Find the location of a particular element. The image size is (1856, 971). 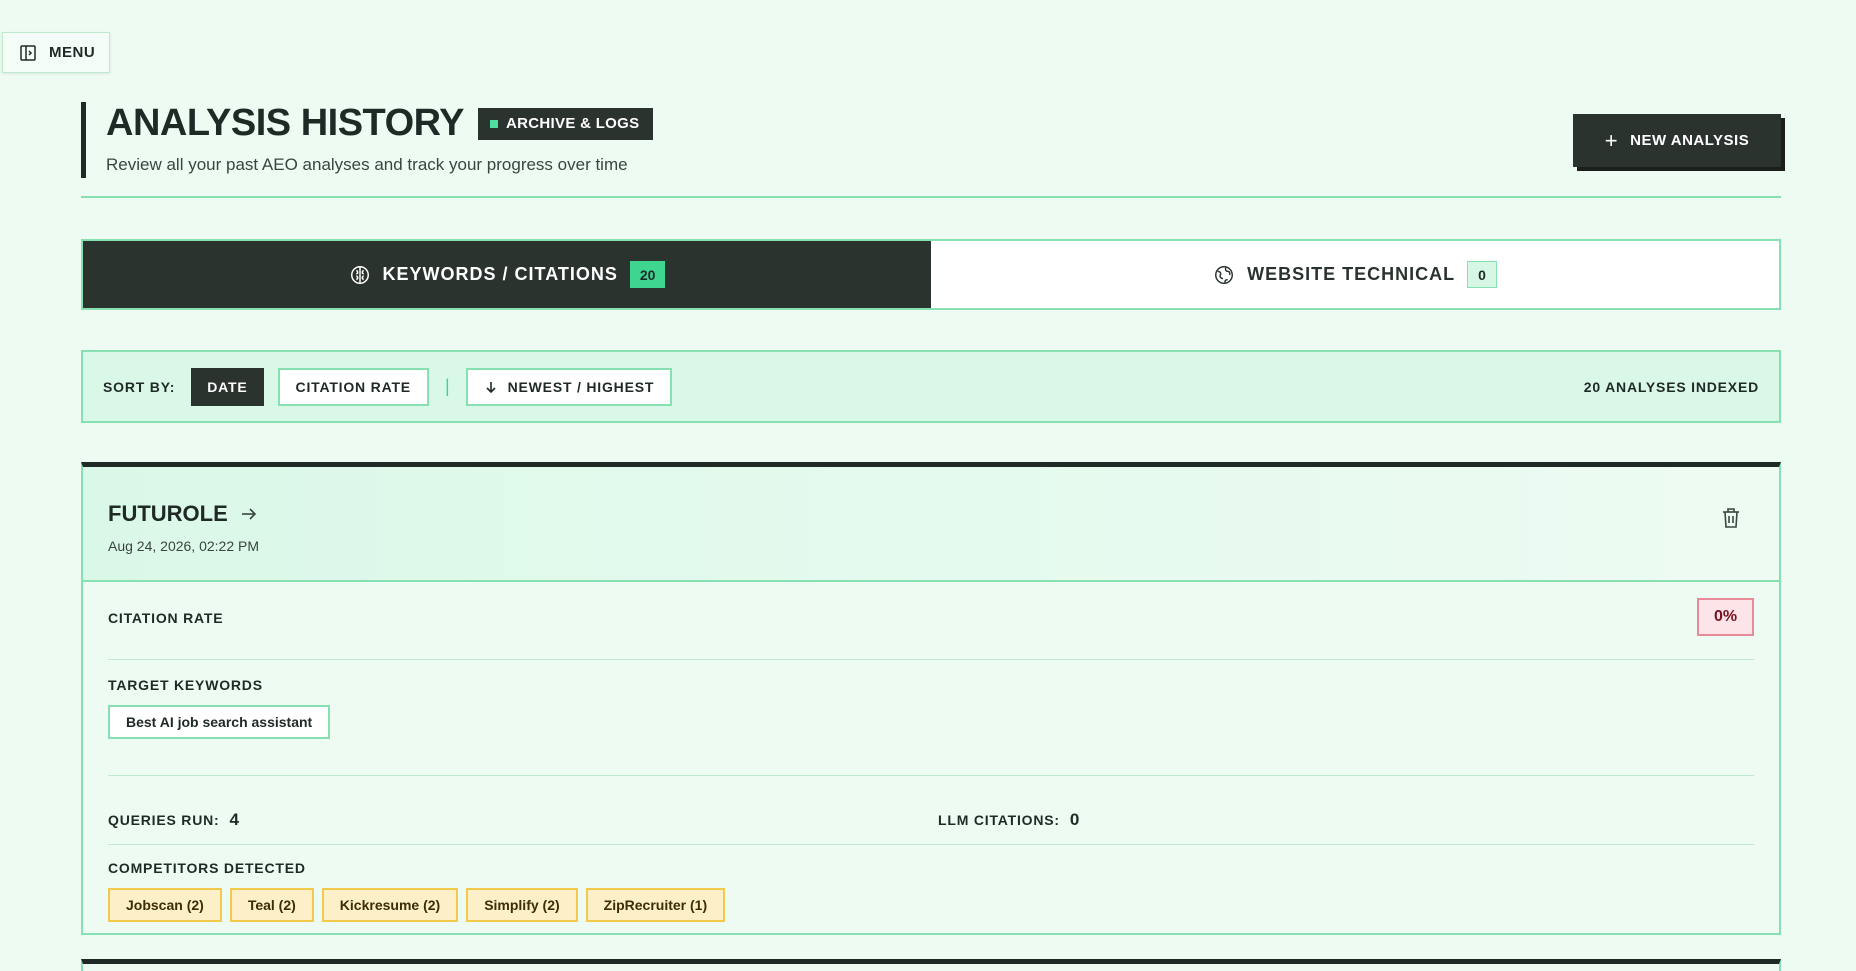

llm-citations-stat: LLM CITATIONS: 0 is located at coordinates (1008, 820).